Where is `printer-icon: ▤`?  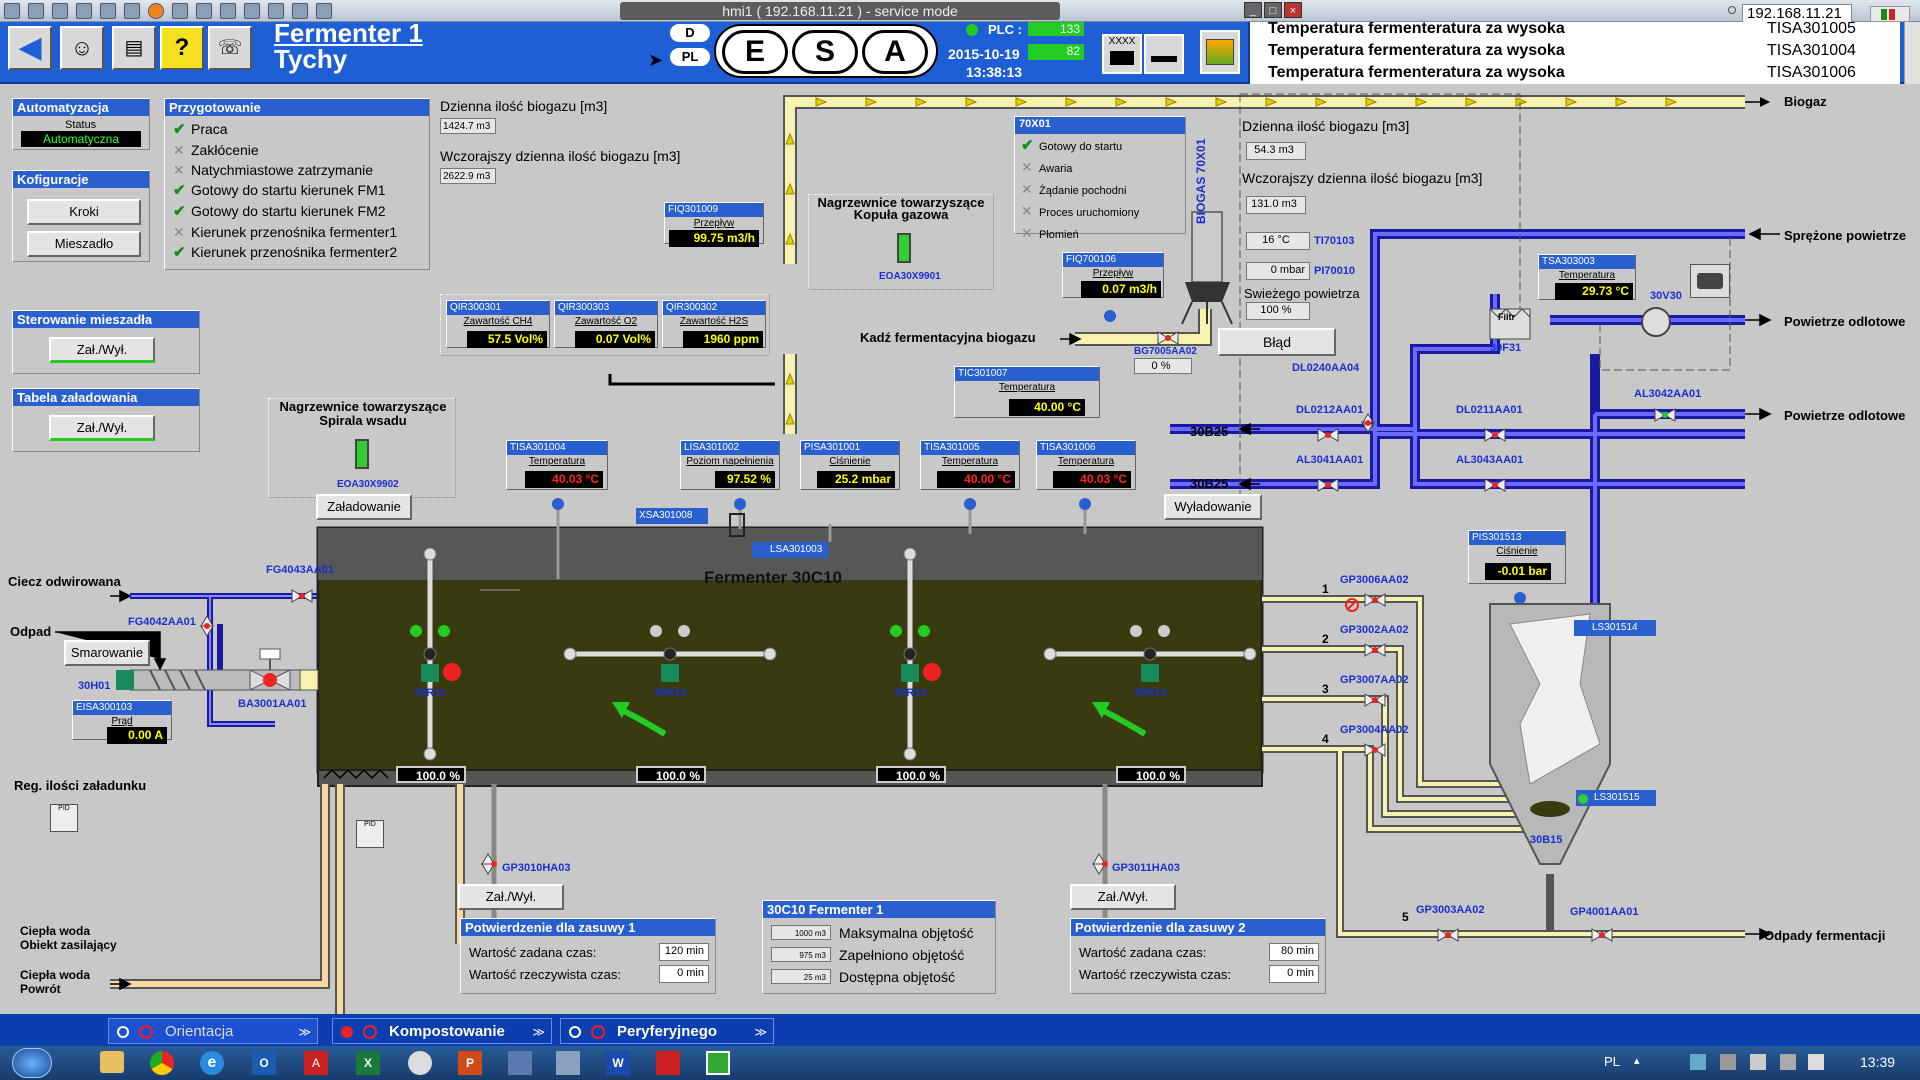 printer-icon: ▤ is located at coordinates (134, 48).